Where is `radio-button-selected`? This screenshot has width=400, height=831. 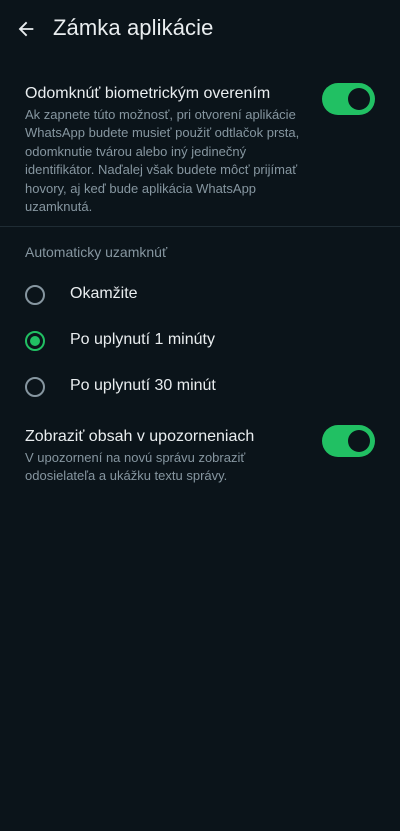
radio-button-selected is located at coordinates (35, 341).